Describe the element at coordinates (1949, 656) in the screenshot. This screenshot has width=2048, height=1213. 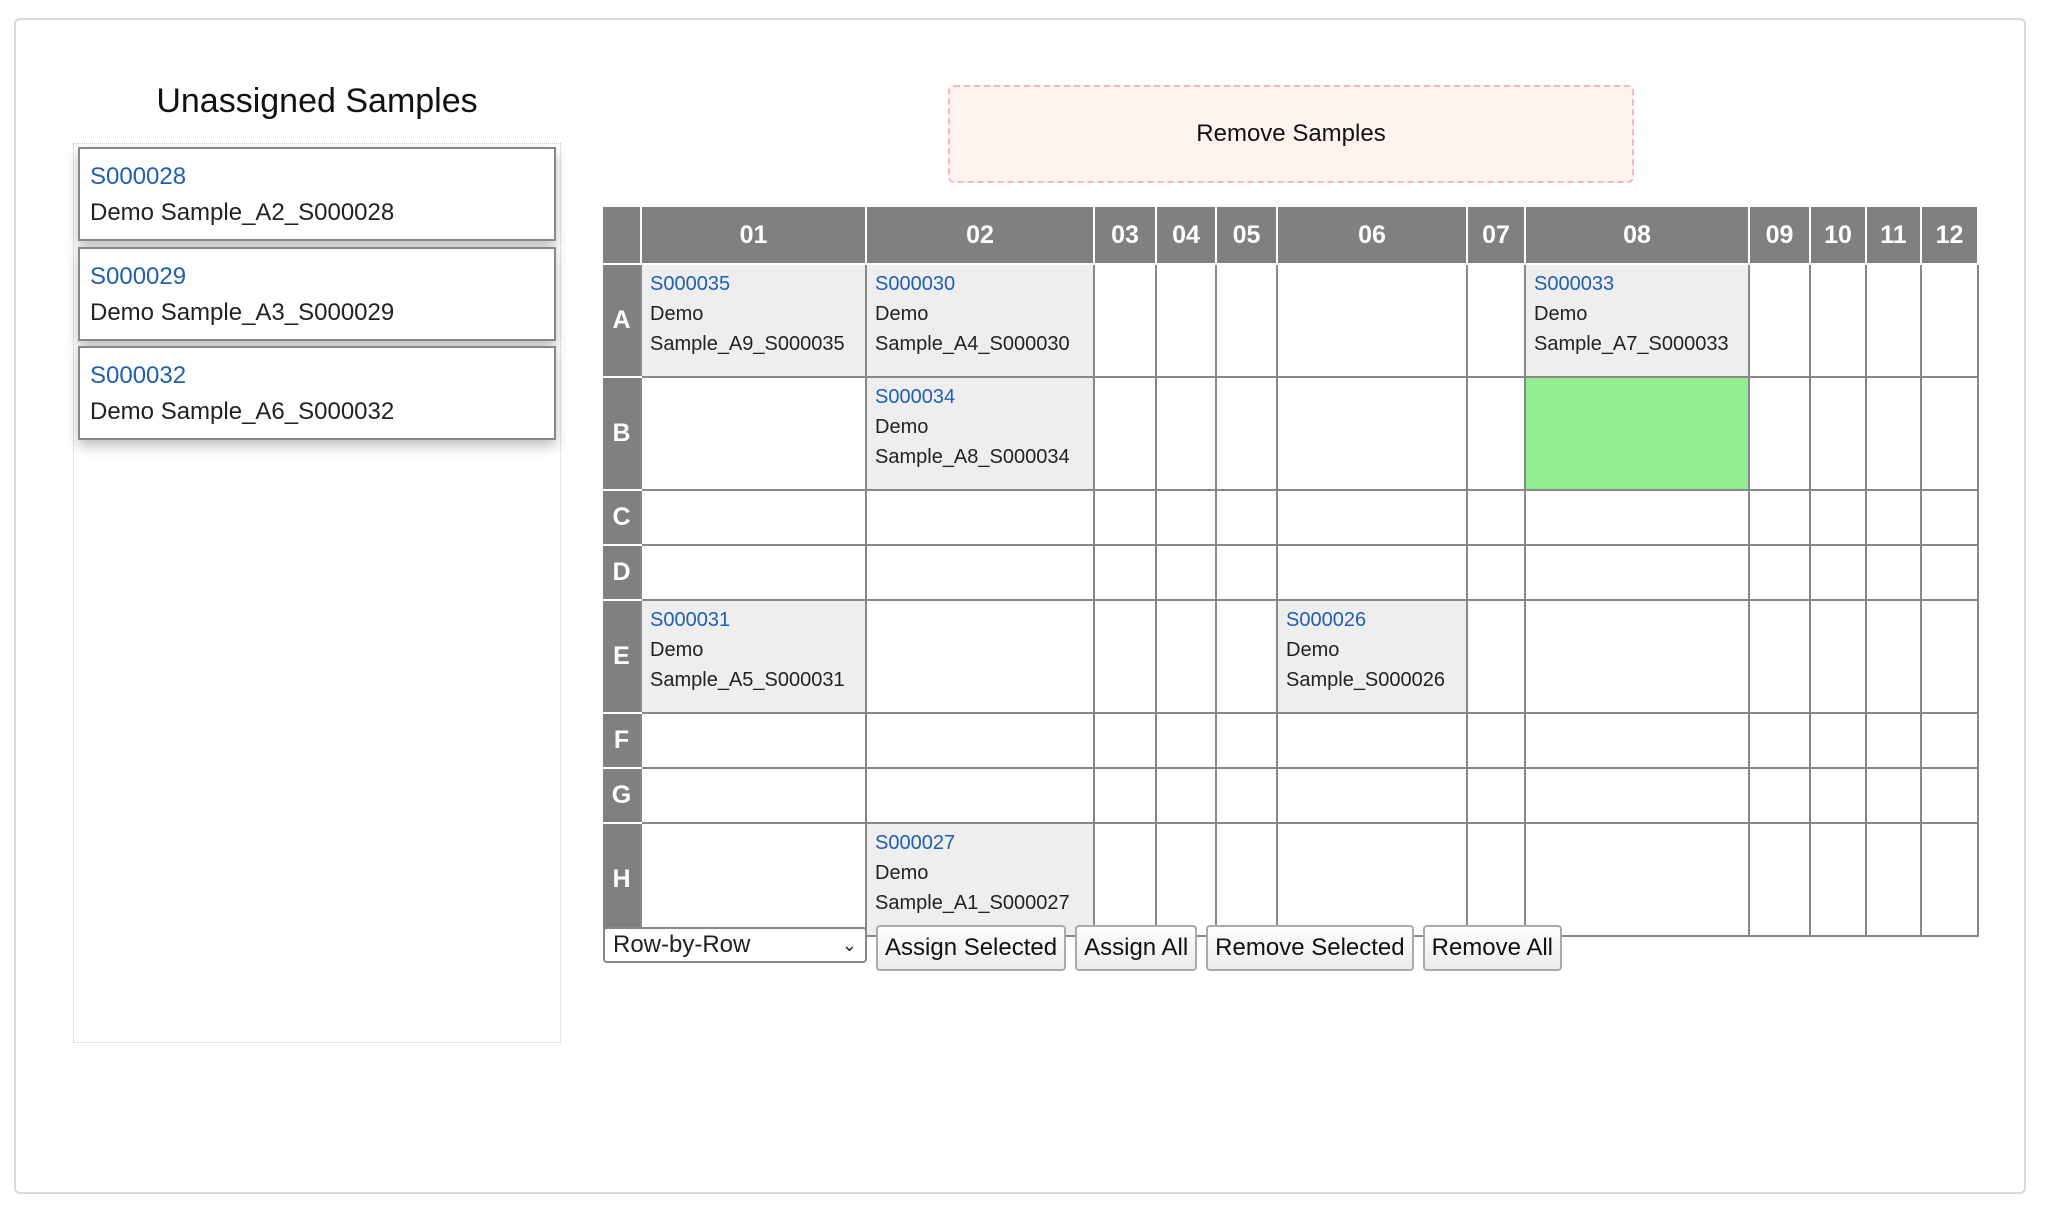
I see `well-E12` at that location.